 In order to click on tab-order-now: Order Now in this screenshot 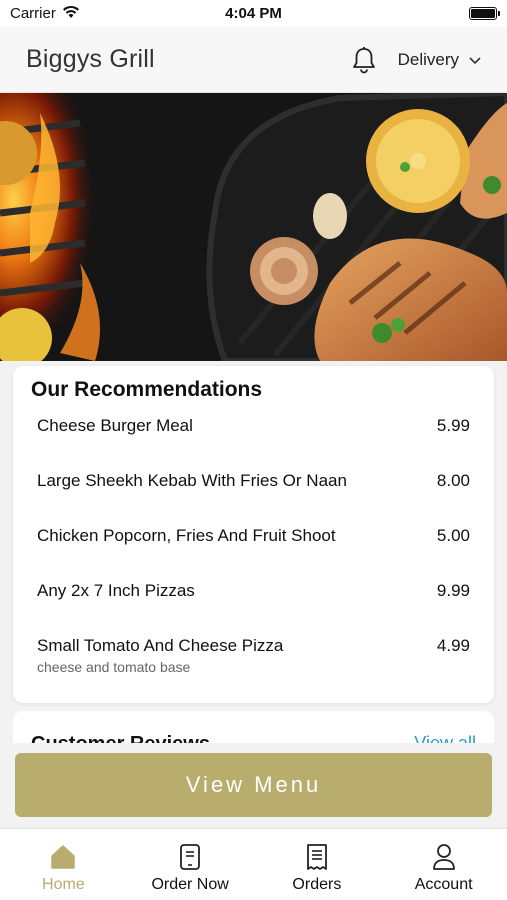, I will do `click(190, 864)`.